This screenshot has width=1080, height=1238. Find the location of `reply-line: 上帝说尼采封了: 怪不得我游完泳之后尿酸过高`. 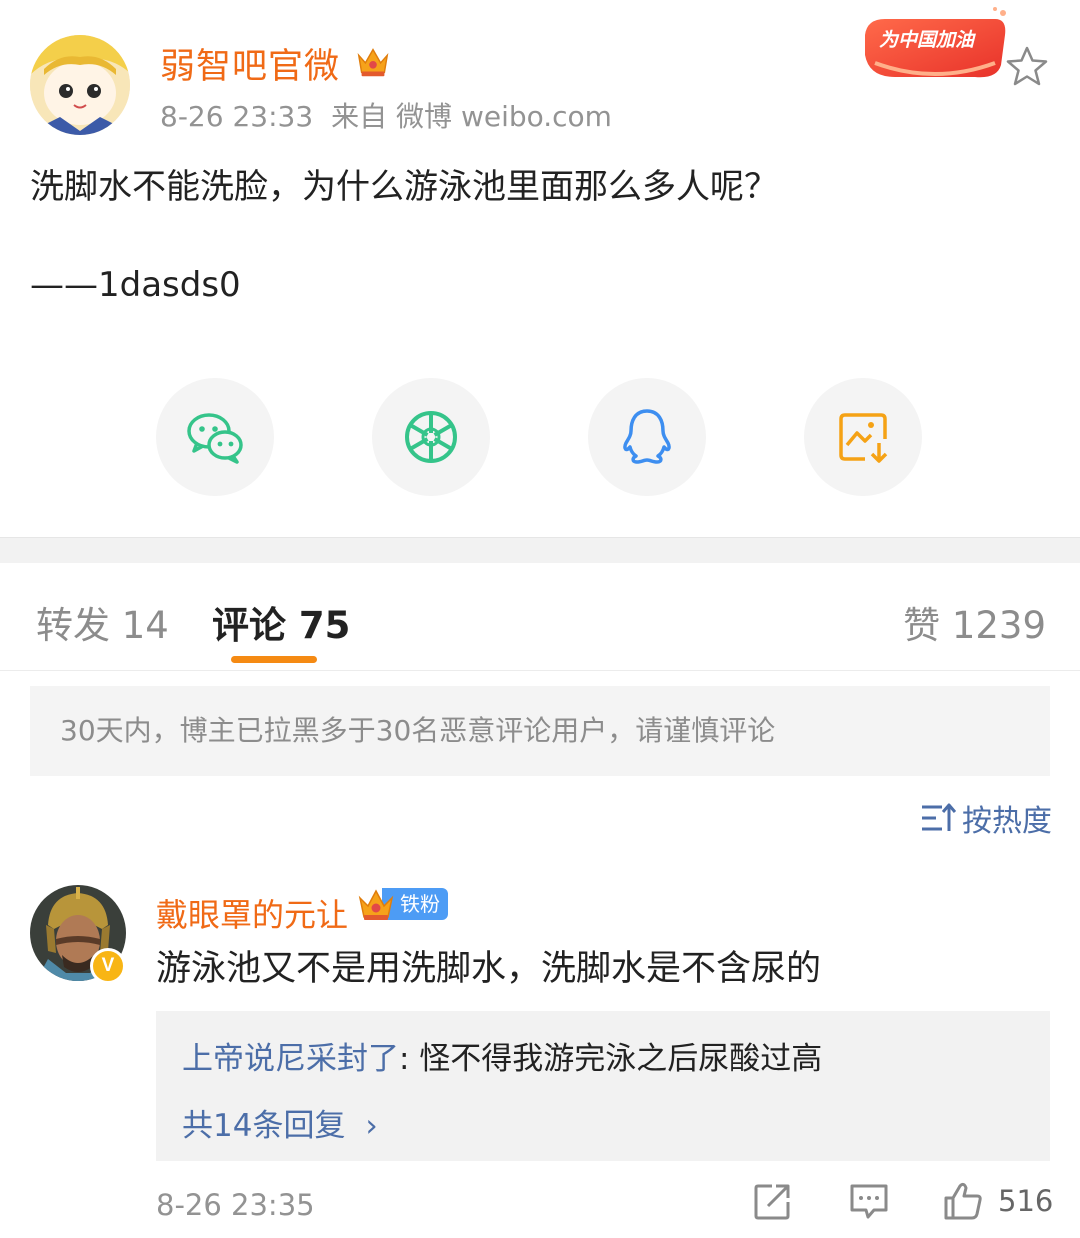

reply-line: 上帝说尼采封了: 怪不得我游完泳之后尿酸过高 is located at coordinates (616, 1055).